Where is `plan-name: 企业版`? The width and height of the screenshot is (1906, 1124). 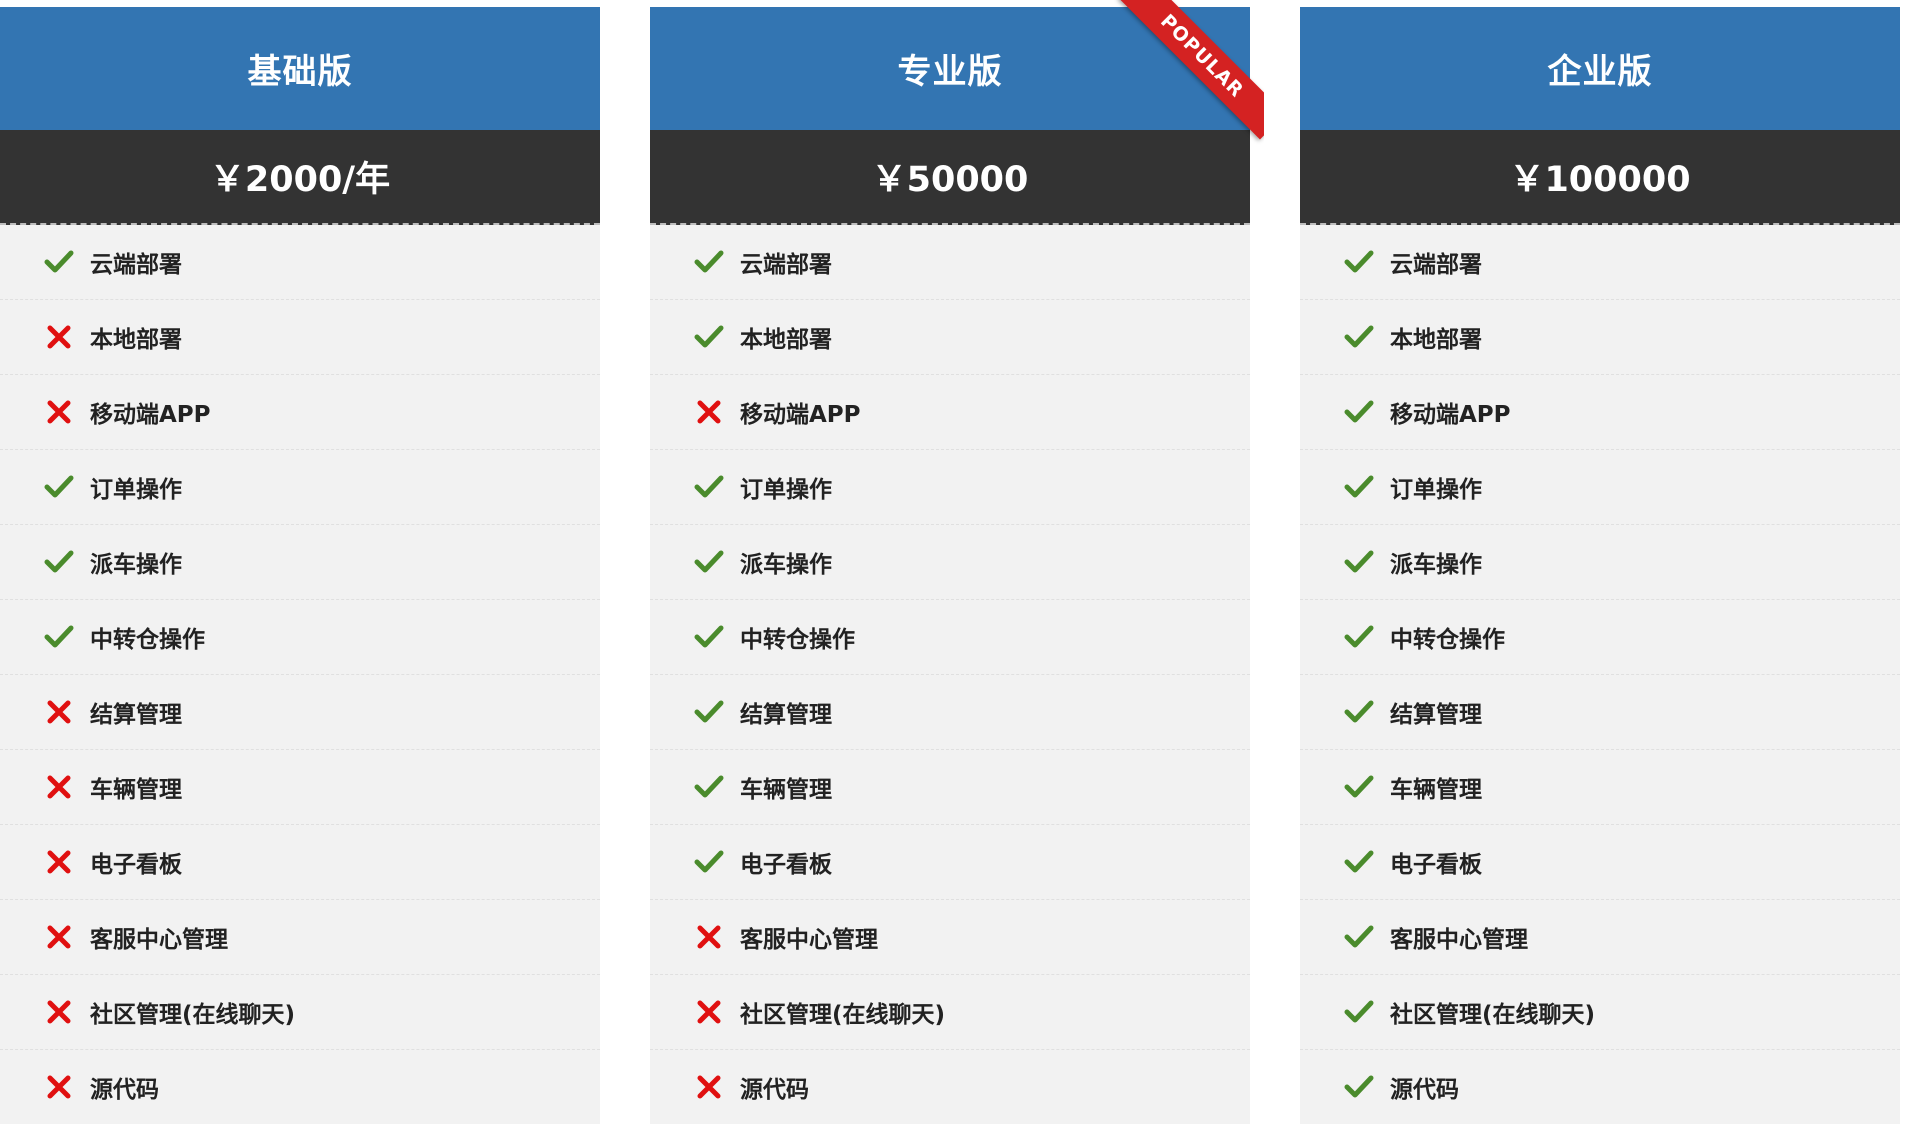 plan-name: 企业版 is located at coordinates (1600, 68).